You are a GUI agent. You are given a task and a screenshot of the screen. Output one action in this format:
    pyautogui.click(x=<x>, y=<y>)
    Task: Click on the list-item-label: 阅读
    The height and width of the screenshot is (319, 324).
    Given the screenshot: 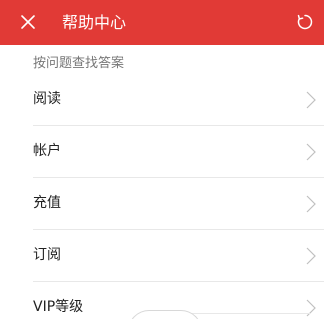 What is the action you would take?
    pyautogui.click(x=47, y=99)
    